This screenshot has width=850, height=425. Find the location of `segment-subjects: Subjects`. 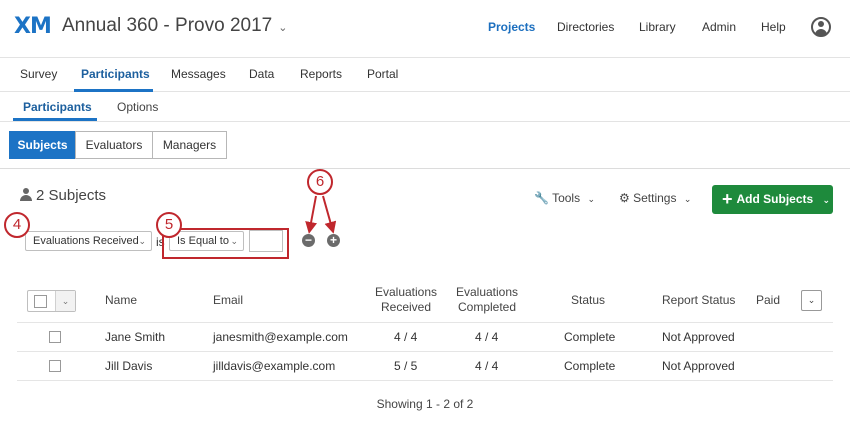

segment-subjects: Subjects is located at coordinates (42, 145).